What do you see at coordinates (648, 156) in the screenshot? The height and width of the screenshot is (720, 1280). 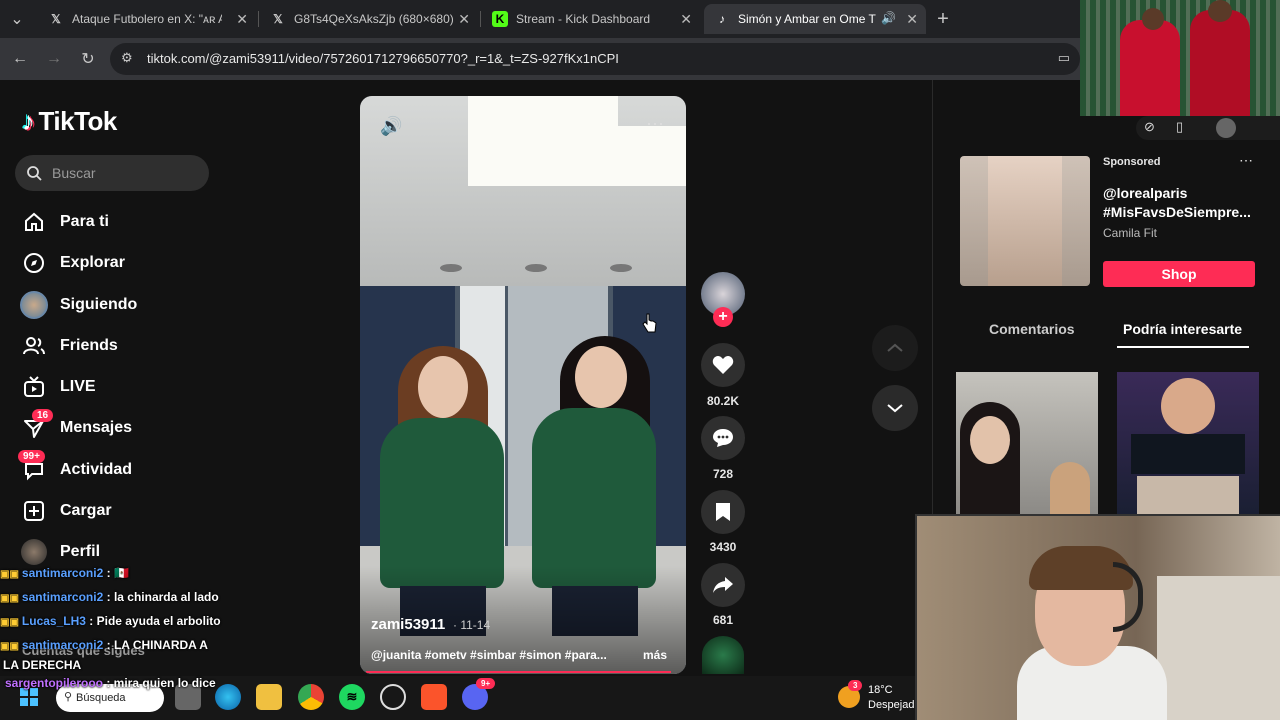 I see `ceiling-light` at bounding box center [648, 156].